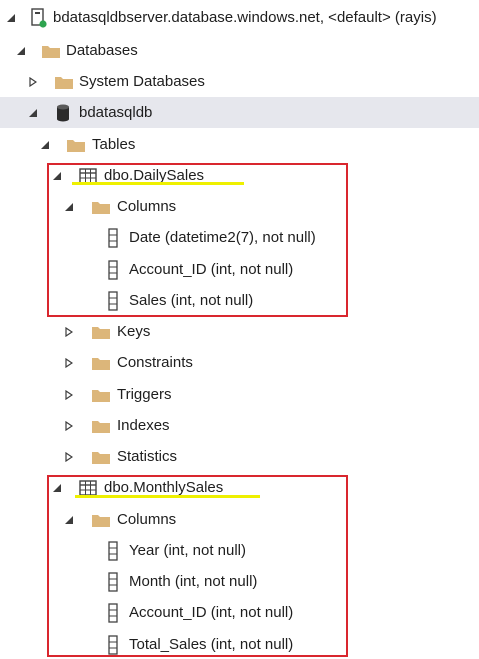 Image resolution: width=479 pixels, height=659 pixels. What do you see at coordinates (239, 50) in the screenshot?
I see `tree-node-databases: Databases` at bounding box center [239, 50].